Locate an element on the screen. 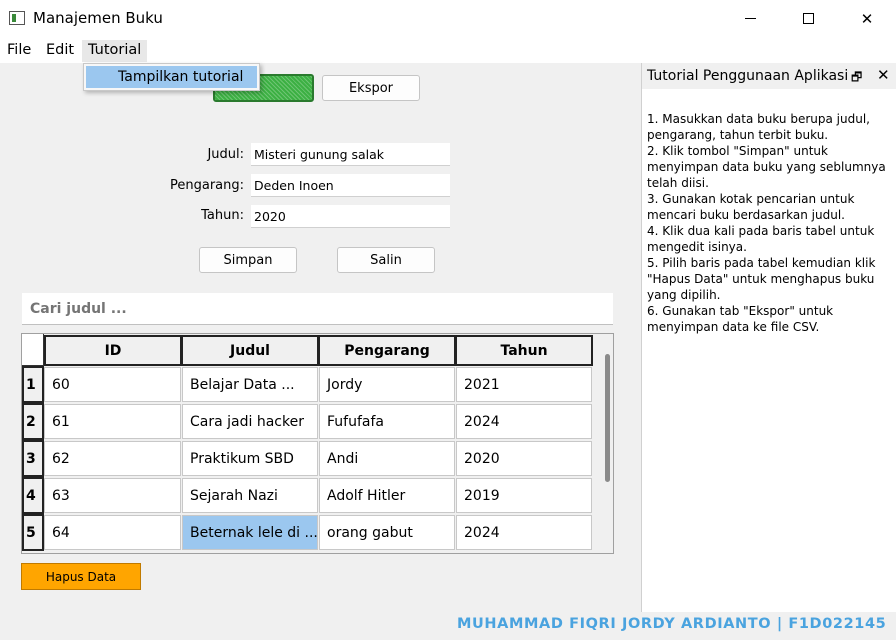 This screenshot has height=640, width=896. menu-edit: Edit is located at coordinates (60, 51).